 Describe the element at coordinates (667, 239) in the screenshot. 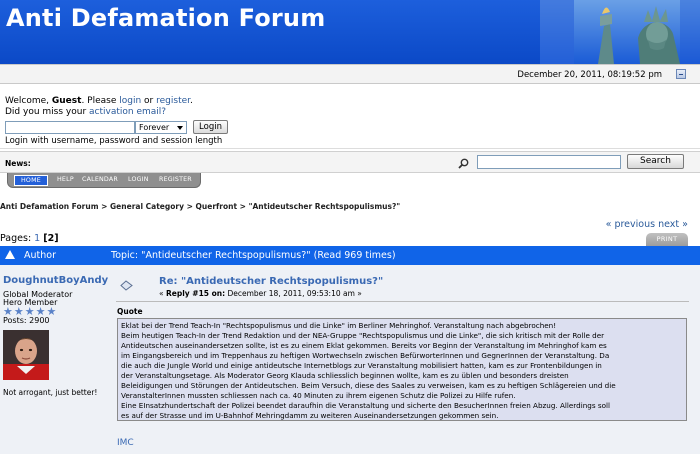

I see `print-button: PRINT` at that location.